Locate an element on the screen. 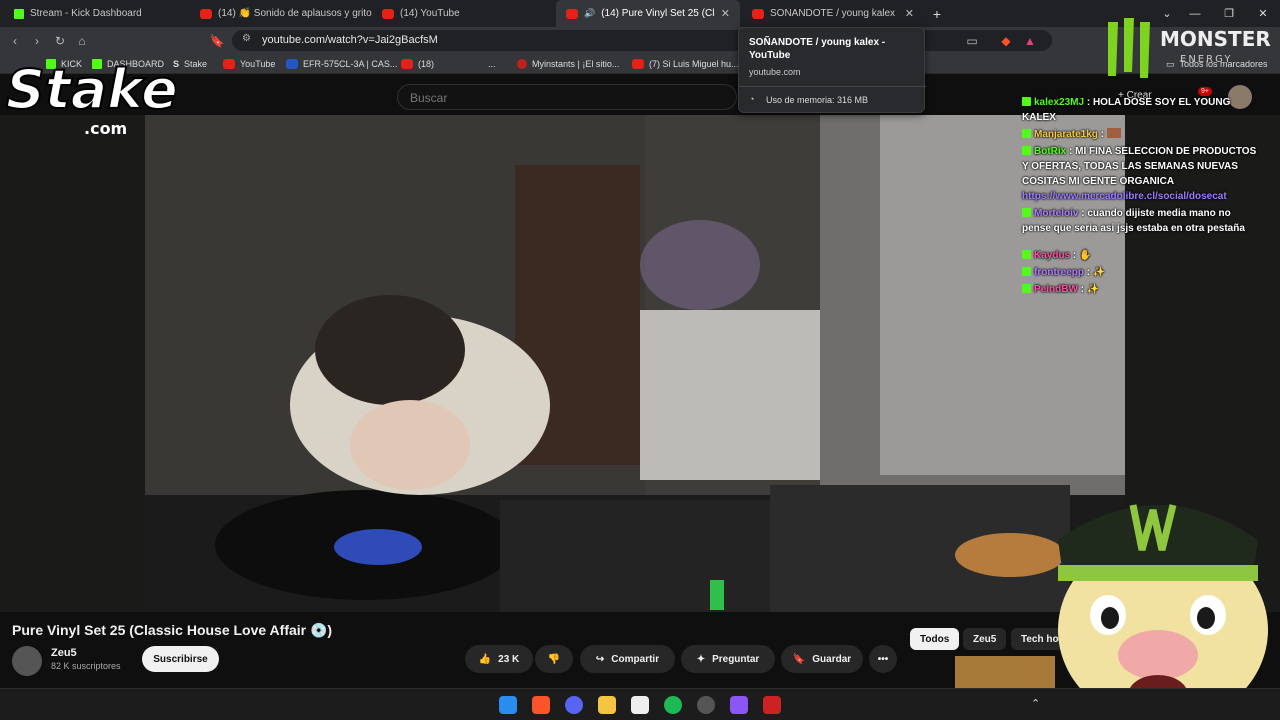  tab-label: (14) YouTube is located at coordinates (430, 13).